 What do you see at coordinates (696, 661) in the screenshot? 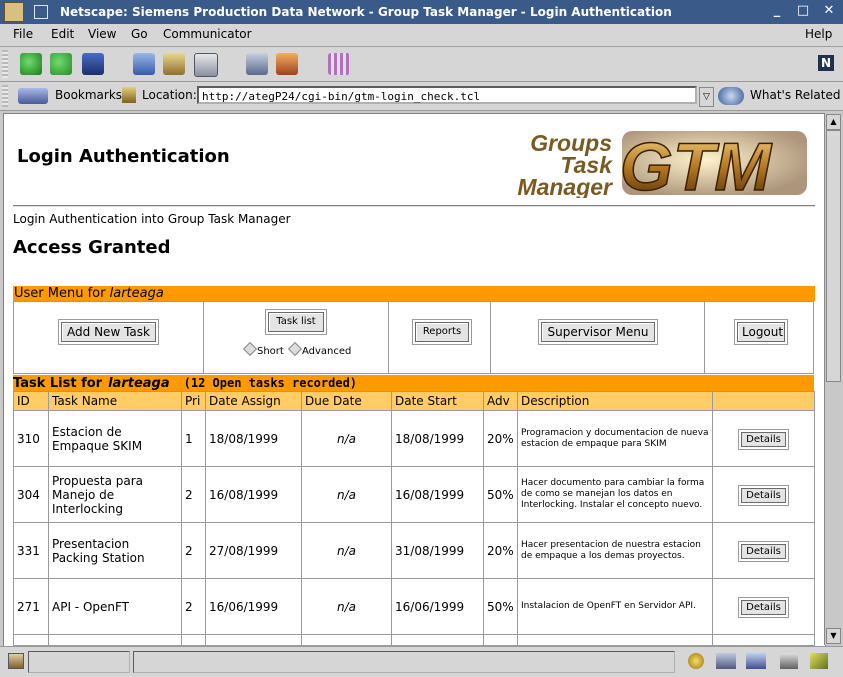
I see `navigator-icon` at bounding box center [696, 661].